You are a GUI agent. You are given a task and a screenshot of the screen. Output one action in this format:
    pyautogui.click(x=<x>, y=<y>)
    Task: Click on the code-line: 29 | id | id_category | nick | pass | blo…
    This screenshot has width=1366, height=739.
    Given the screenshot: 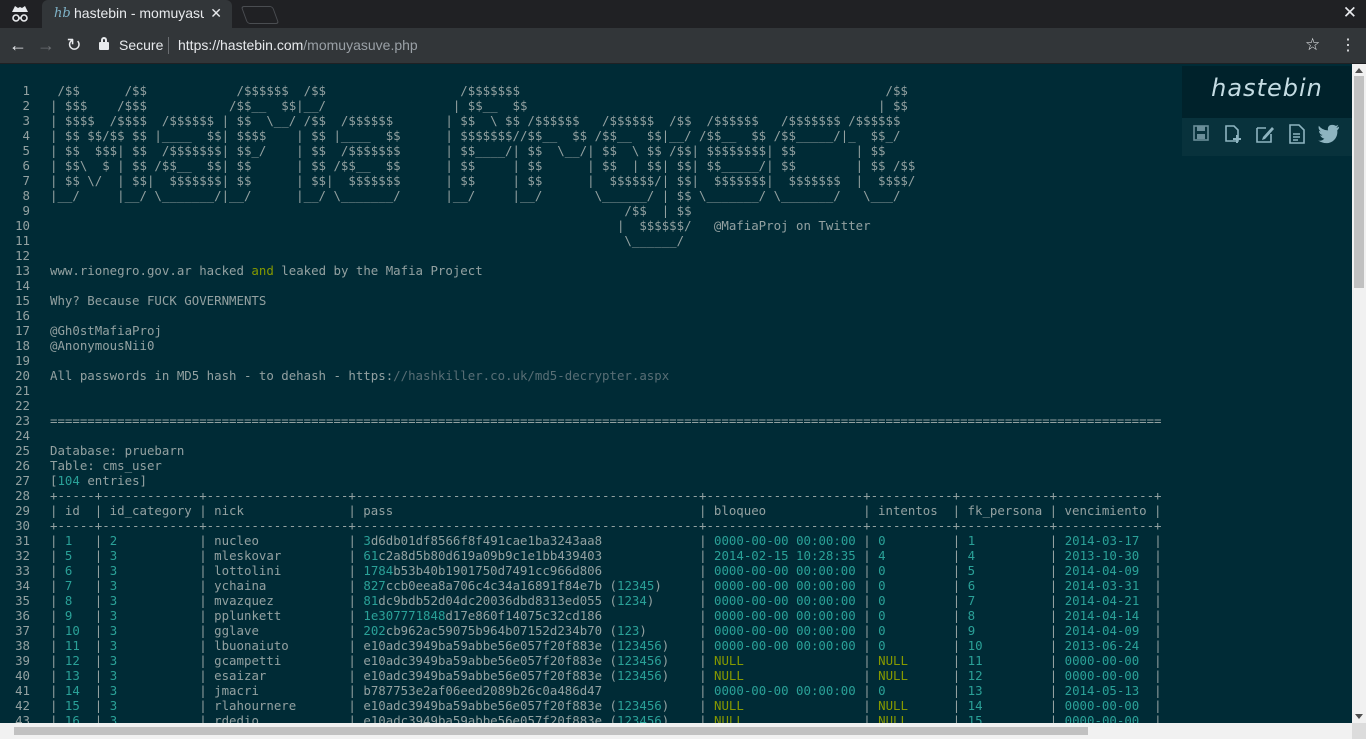 What is the action you would take?
    pyautogui.click(x=581, y=510)
    